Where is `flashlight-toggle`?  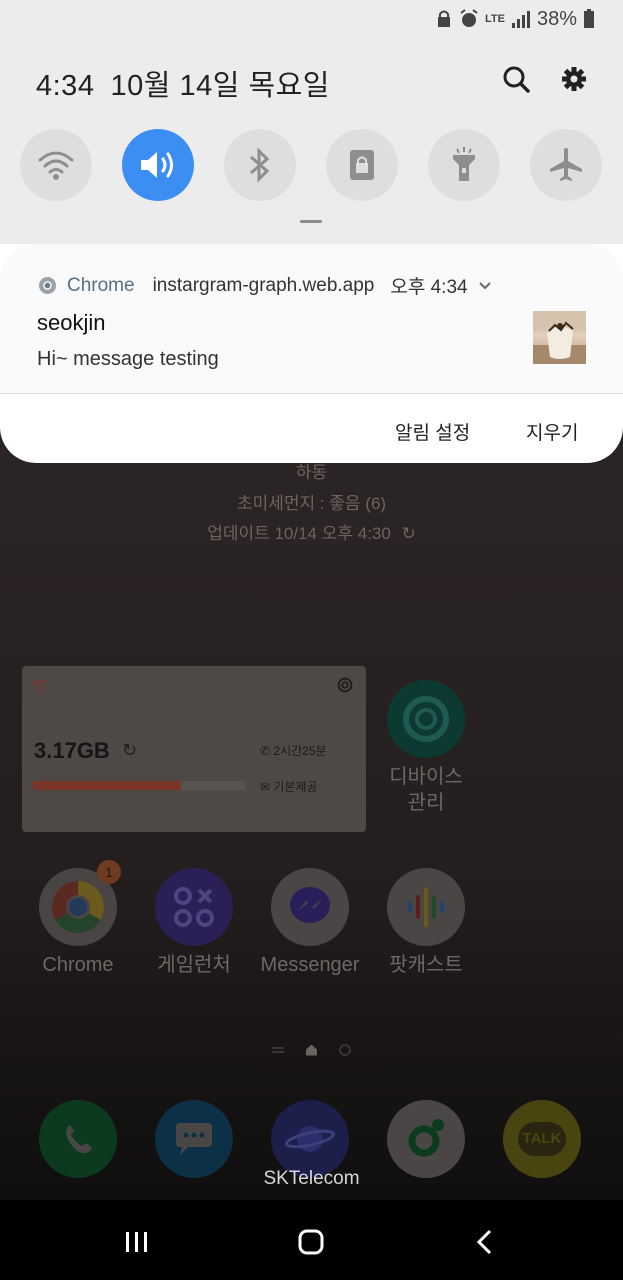
flashlight-toggle is located at coordinates (464, 165).